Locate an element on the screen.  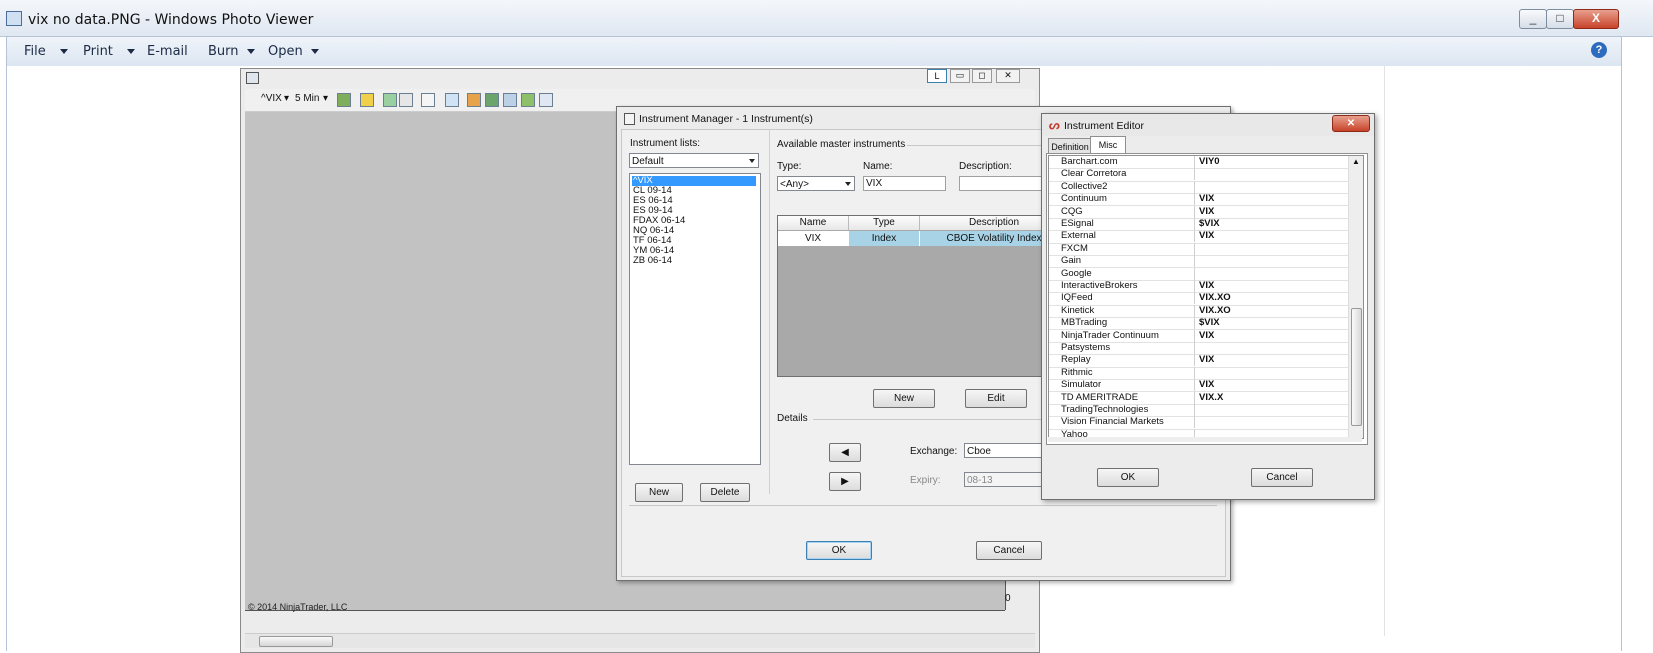
table-row: Kinetick VIX.XO is located at coordinates (1198, 311).